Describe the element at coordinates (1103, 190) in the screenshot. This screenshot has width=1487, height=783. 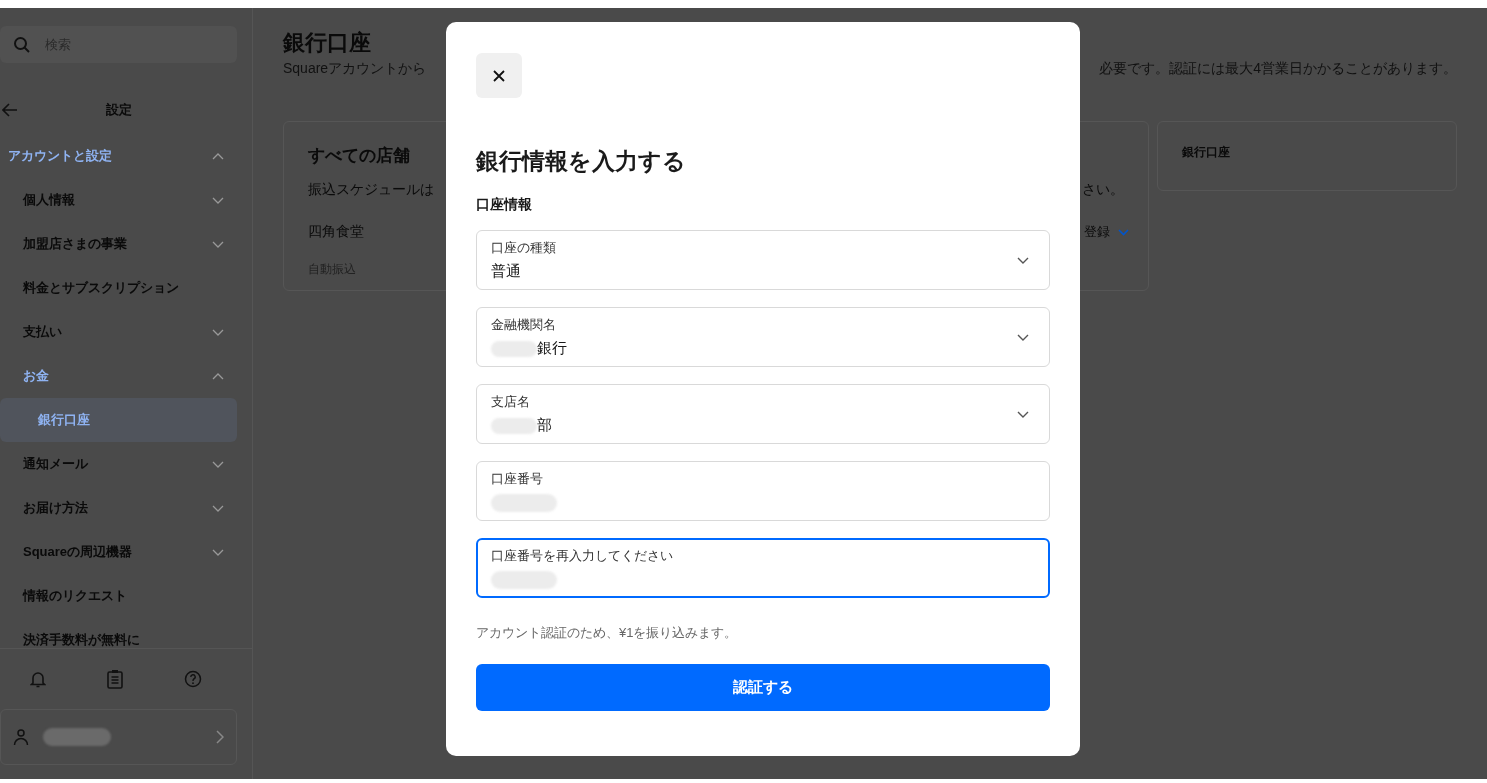
I see `card-text: さい。` at that location.